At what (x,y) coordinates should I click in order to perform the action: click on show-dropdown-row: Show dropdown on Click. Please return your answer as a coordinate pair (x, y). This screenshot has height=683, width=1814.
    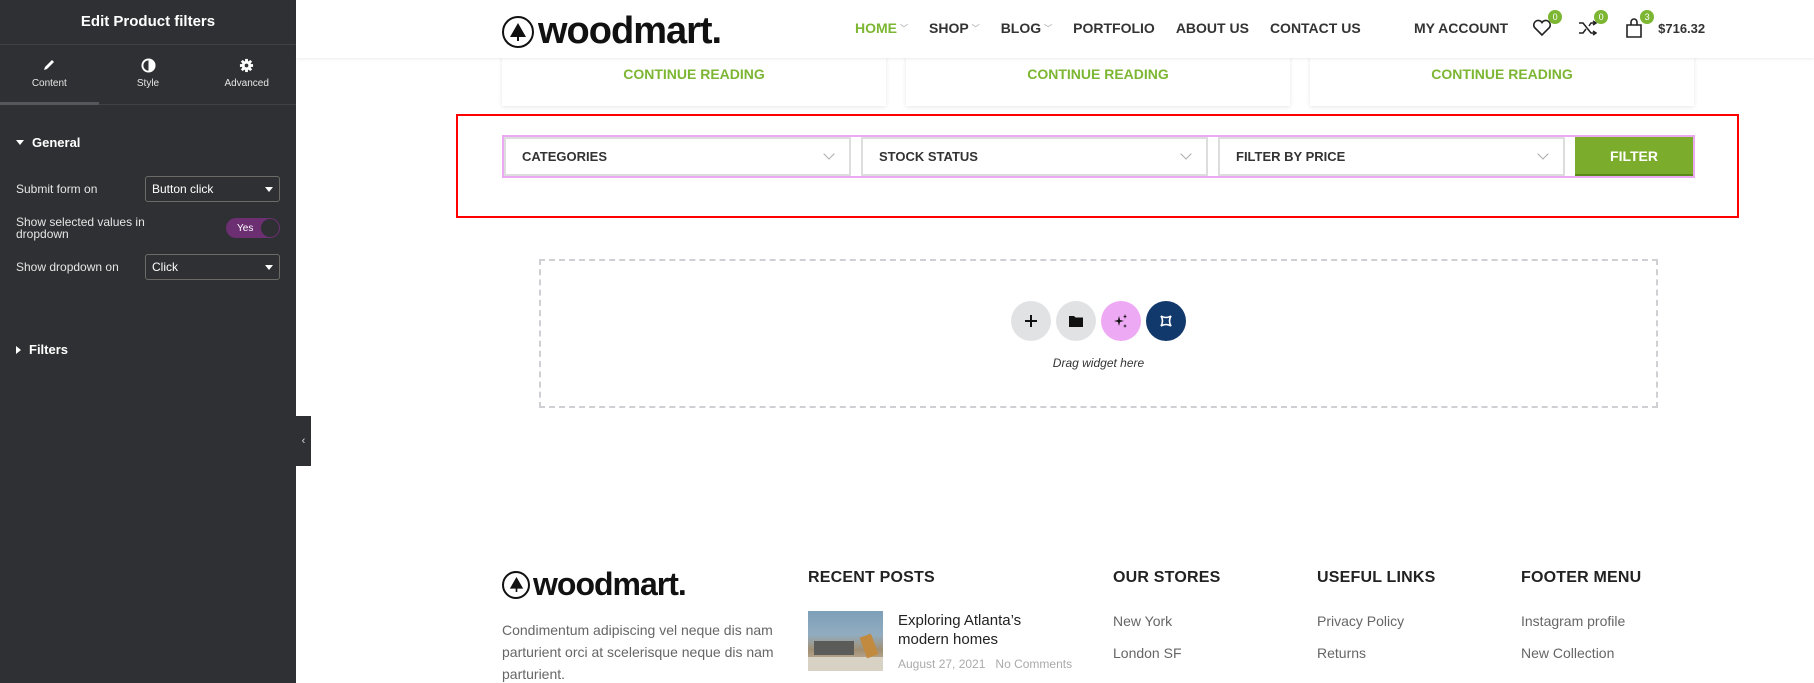
    Looking at the image, I should click on (148, 267).